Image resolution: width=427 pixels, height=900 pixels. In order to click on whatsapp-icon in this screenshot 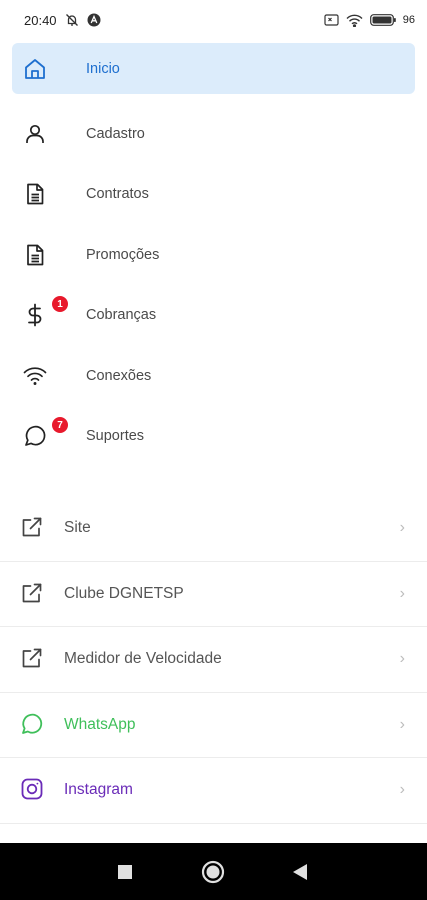, I will do `click(33, 725)`.